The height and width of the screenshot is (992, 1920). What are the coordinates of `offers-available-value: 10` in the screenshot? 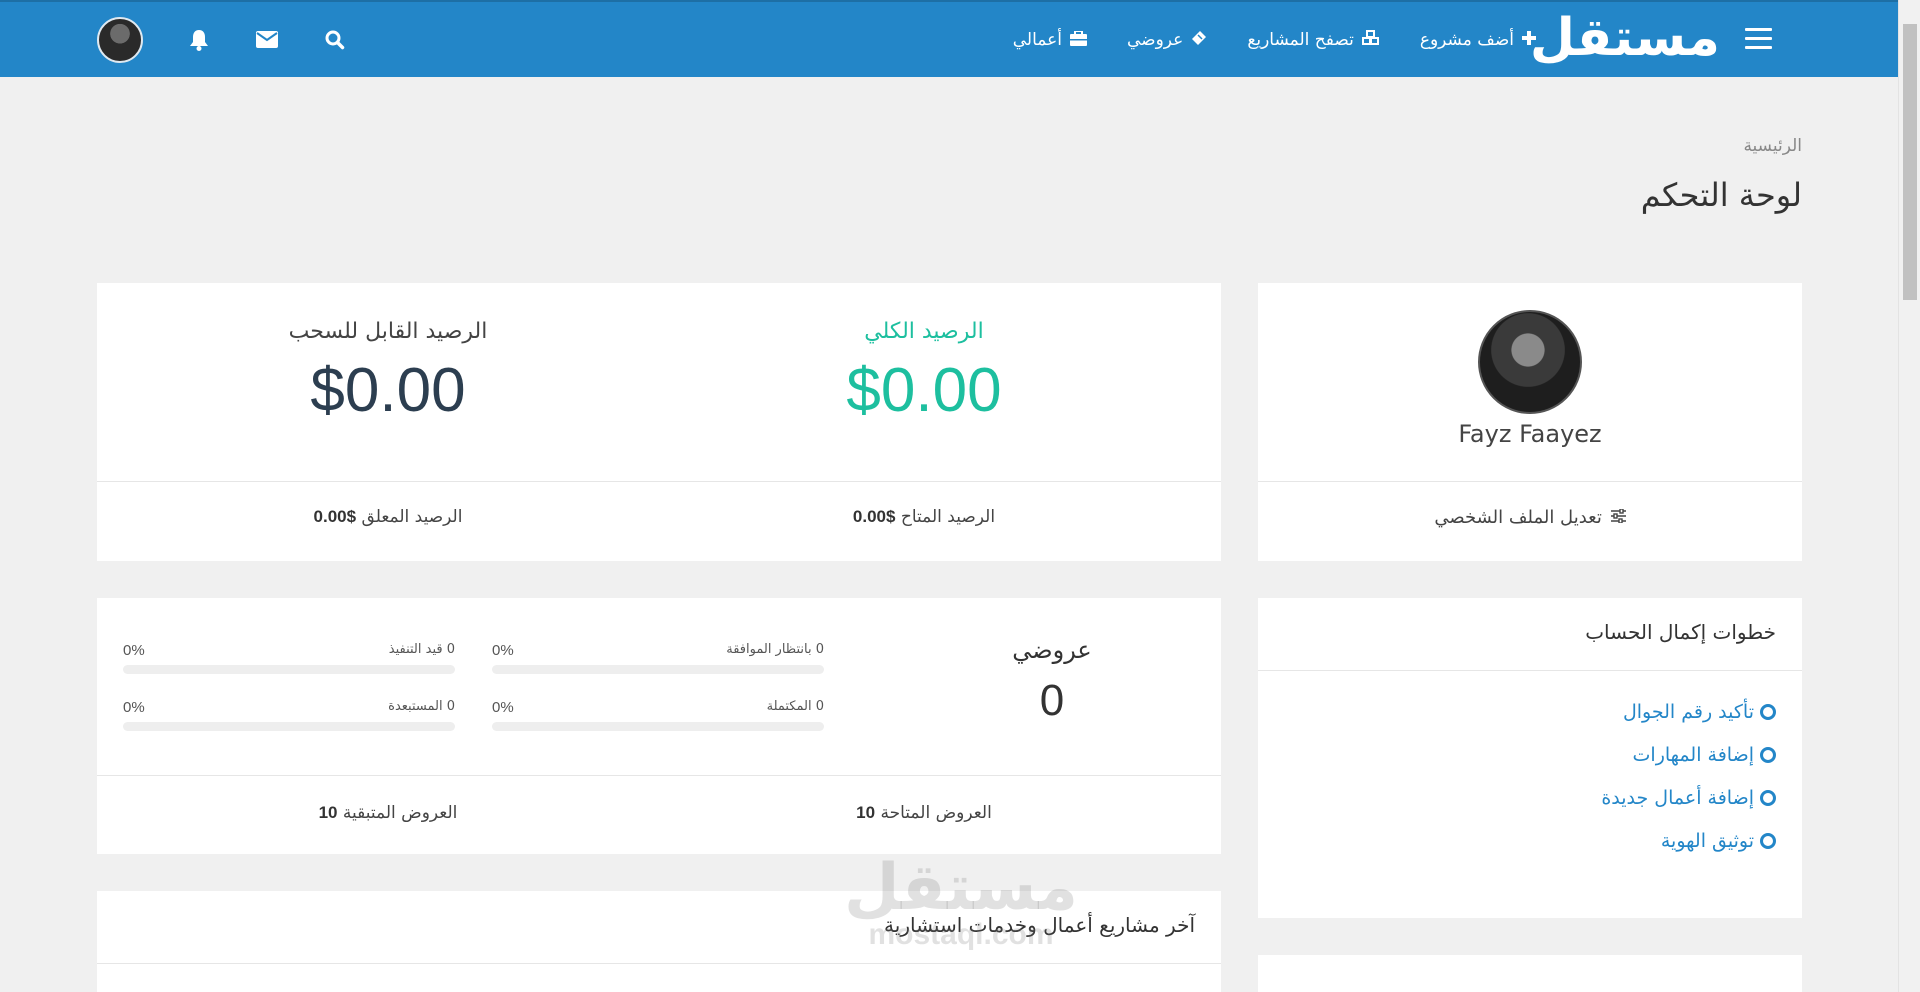 It's located at (866, 812).